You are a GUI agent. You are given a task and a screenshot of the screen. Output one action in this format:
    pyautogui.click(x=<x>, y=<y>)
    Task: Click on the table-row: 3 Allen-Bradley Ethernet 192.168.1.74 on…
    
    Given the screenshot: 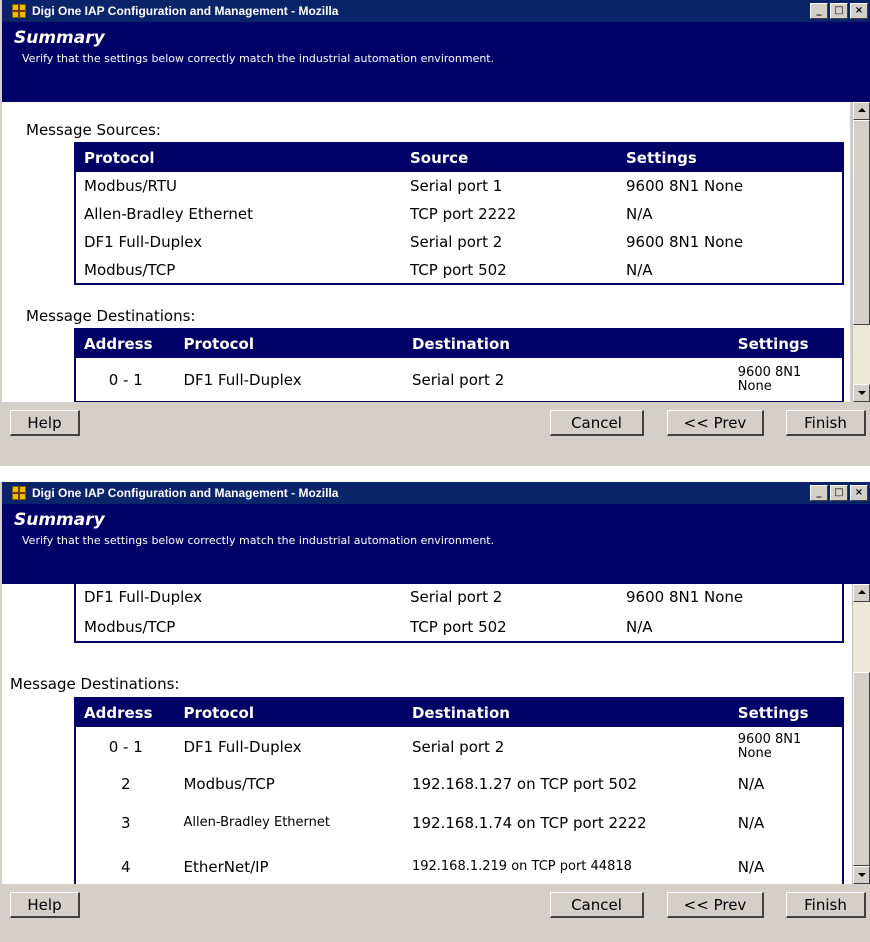 What is the action you would take?
    pyautogui.click(x=459, y=823)
    